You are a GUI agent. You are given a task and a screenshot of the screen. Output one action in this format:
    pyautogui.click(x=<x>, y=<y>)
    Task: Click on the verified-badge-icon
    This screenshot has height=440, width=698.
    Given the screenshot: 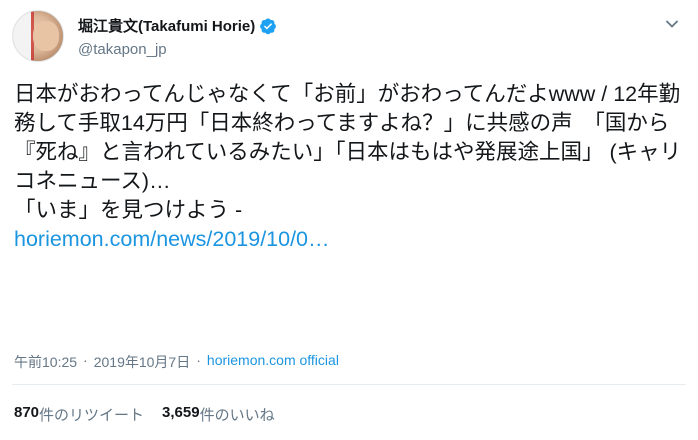 What is the action you would take?
    pyautogui.click(x=268, y=26)
    